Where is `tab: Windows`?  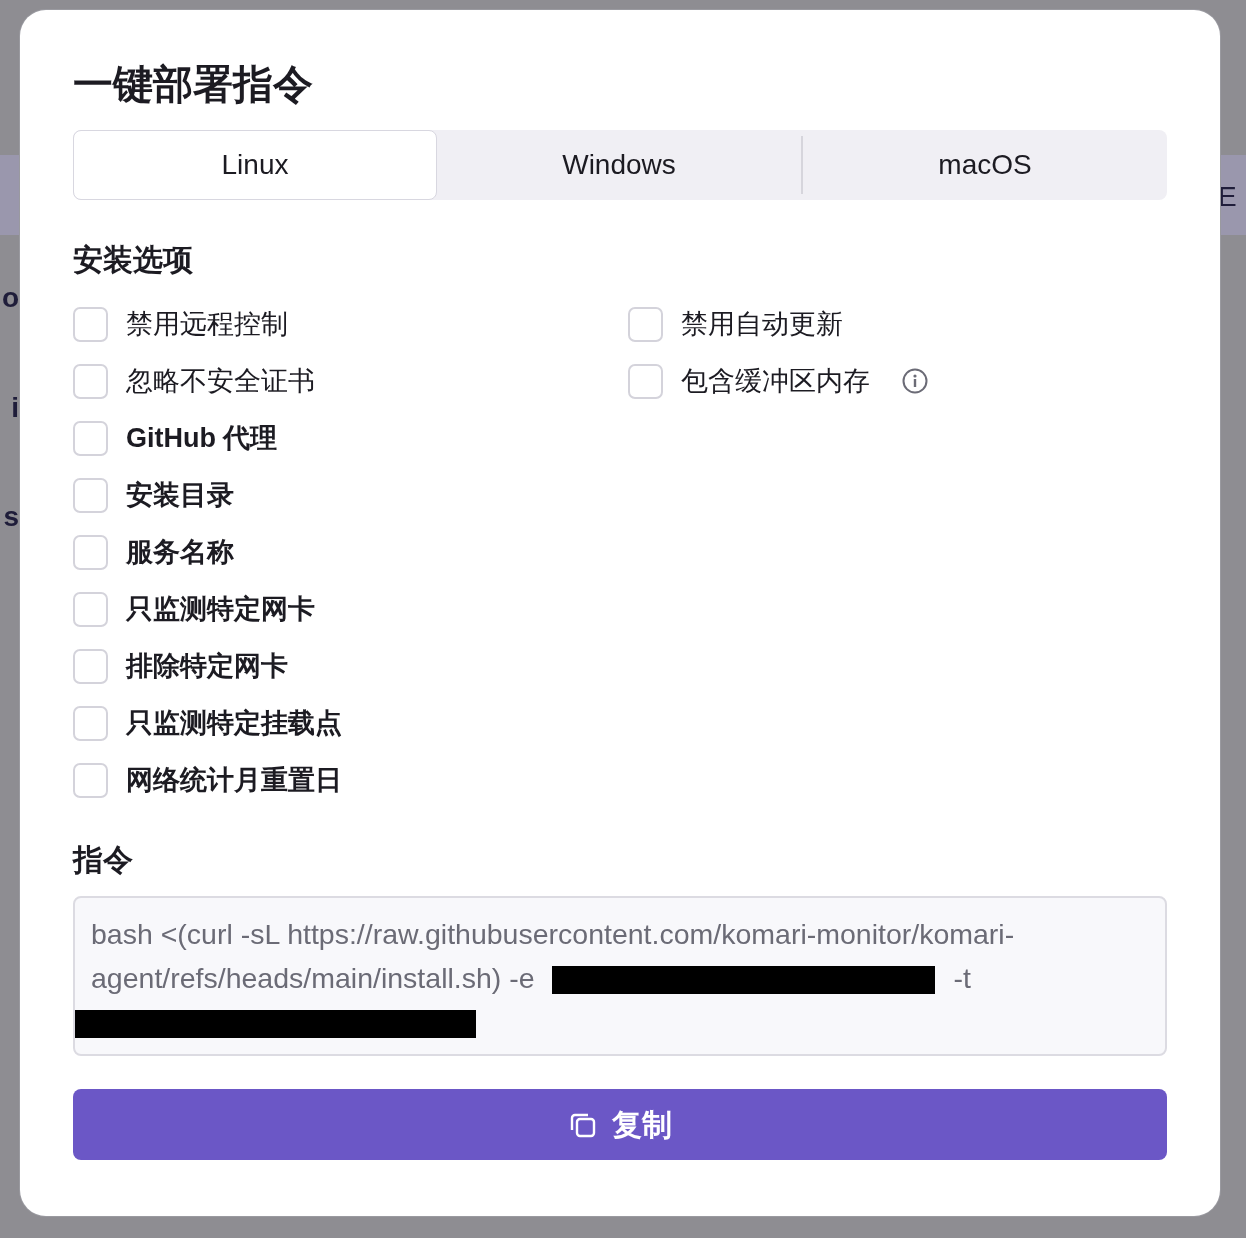 tab: Windows is located at coordinates (619, 165).